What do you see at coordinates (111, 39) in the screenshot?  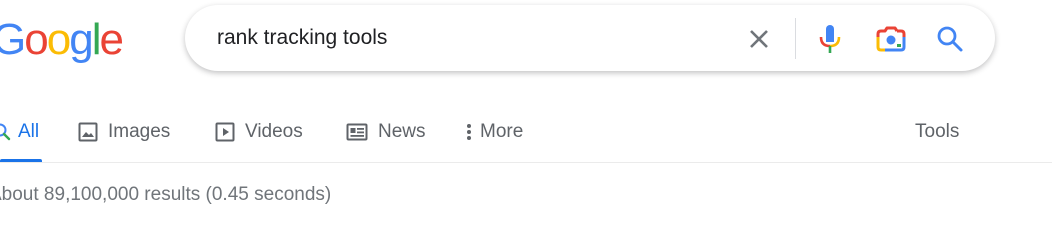 I see `logo-letter: e` at bounding box center [111, 39].